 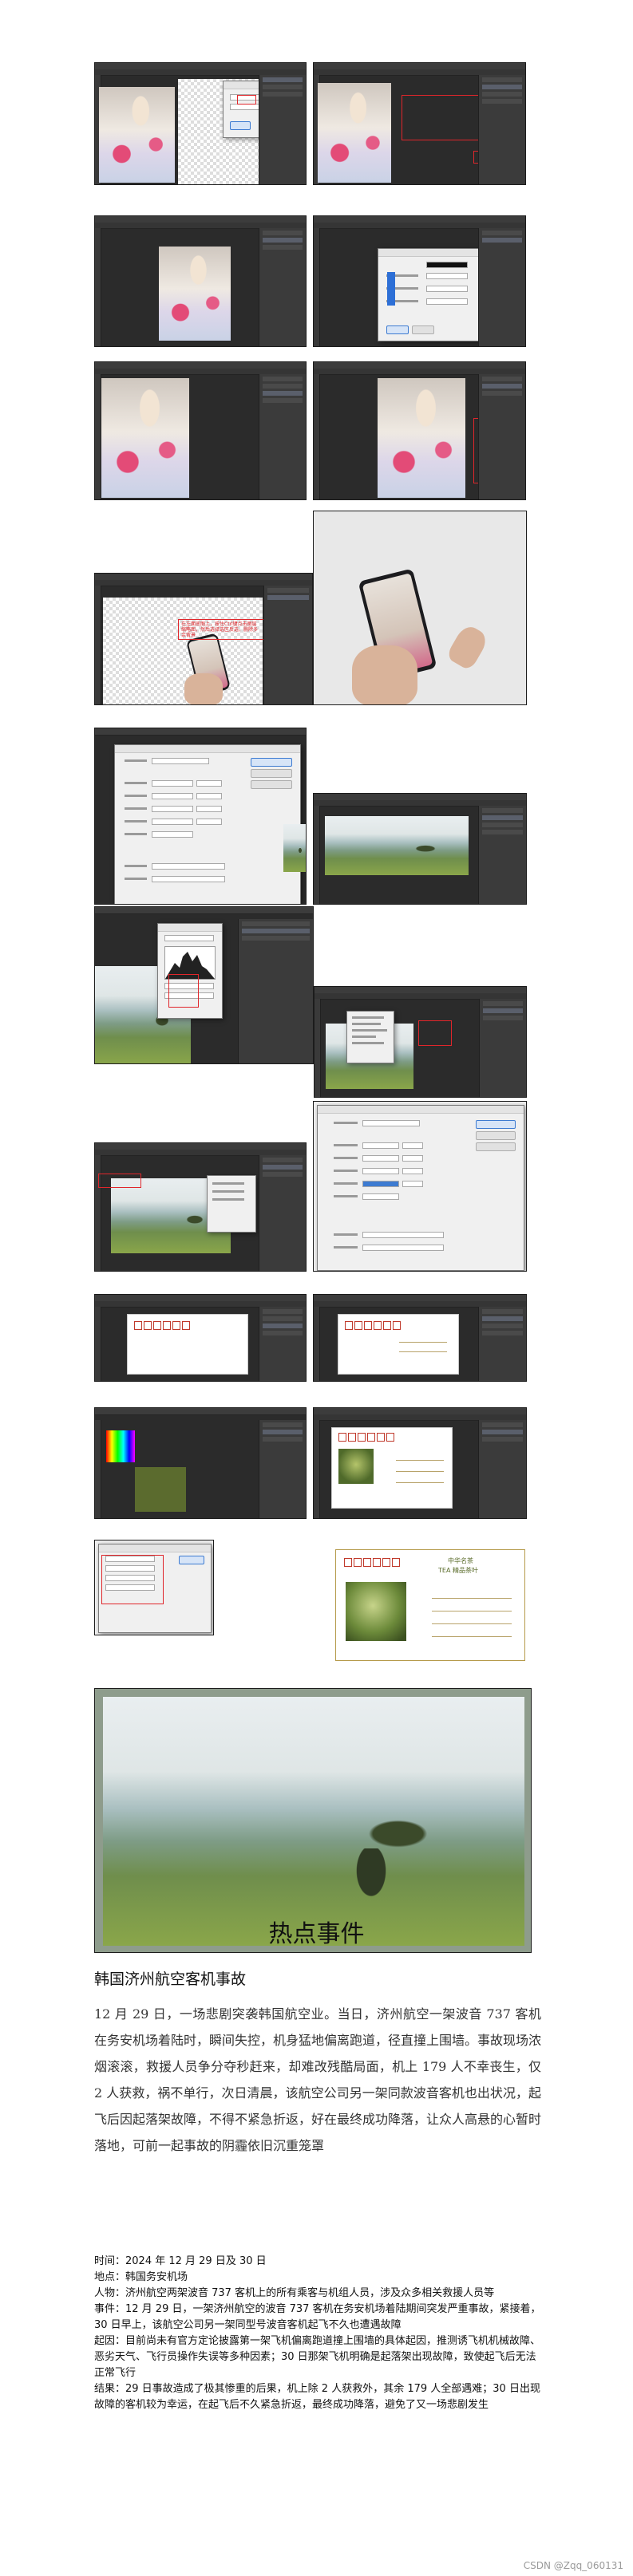 What do you see at coordinates (461, 1561) in the screenshot?
I see `postcard-title: 中华名茶` at bounding box center [461, 1561].